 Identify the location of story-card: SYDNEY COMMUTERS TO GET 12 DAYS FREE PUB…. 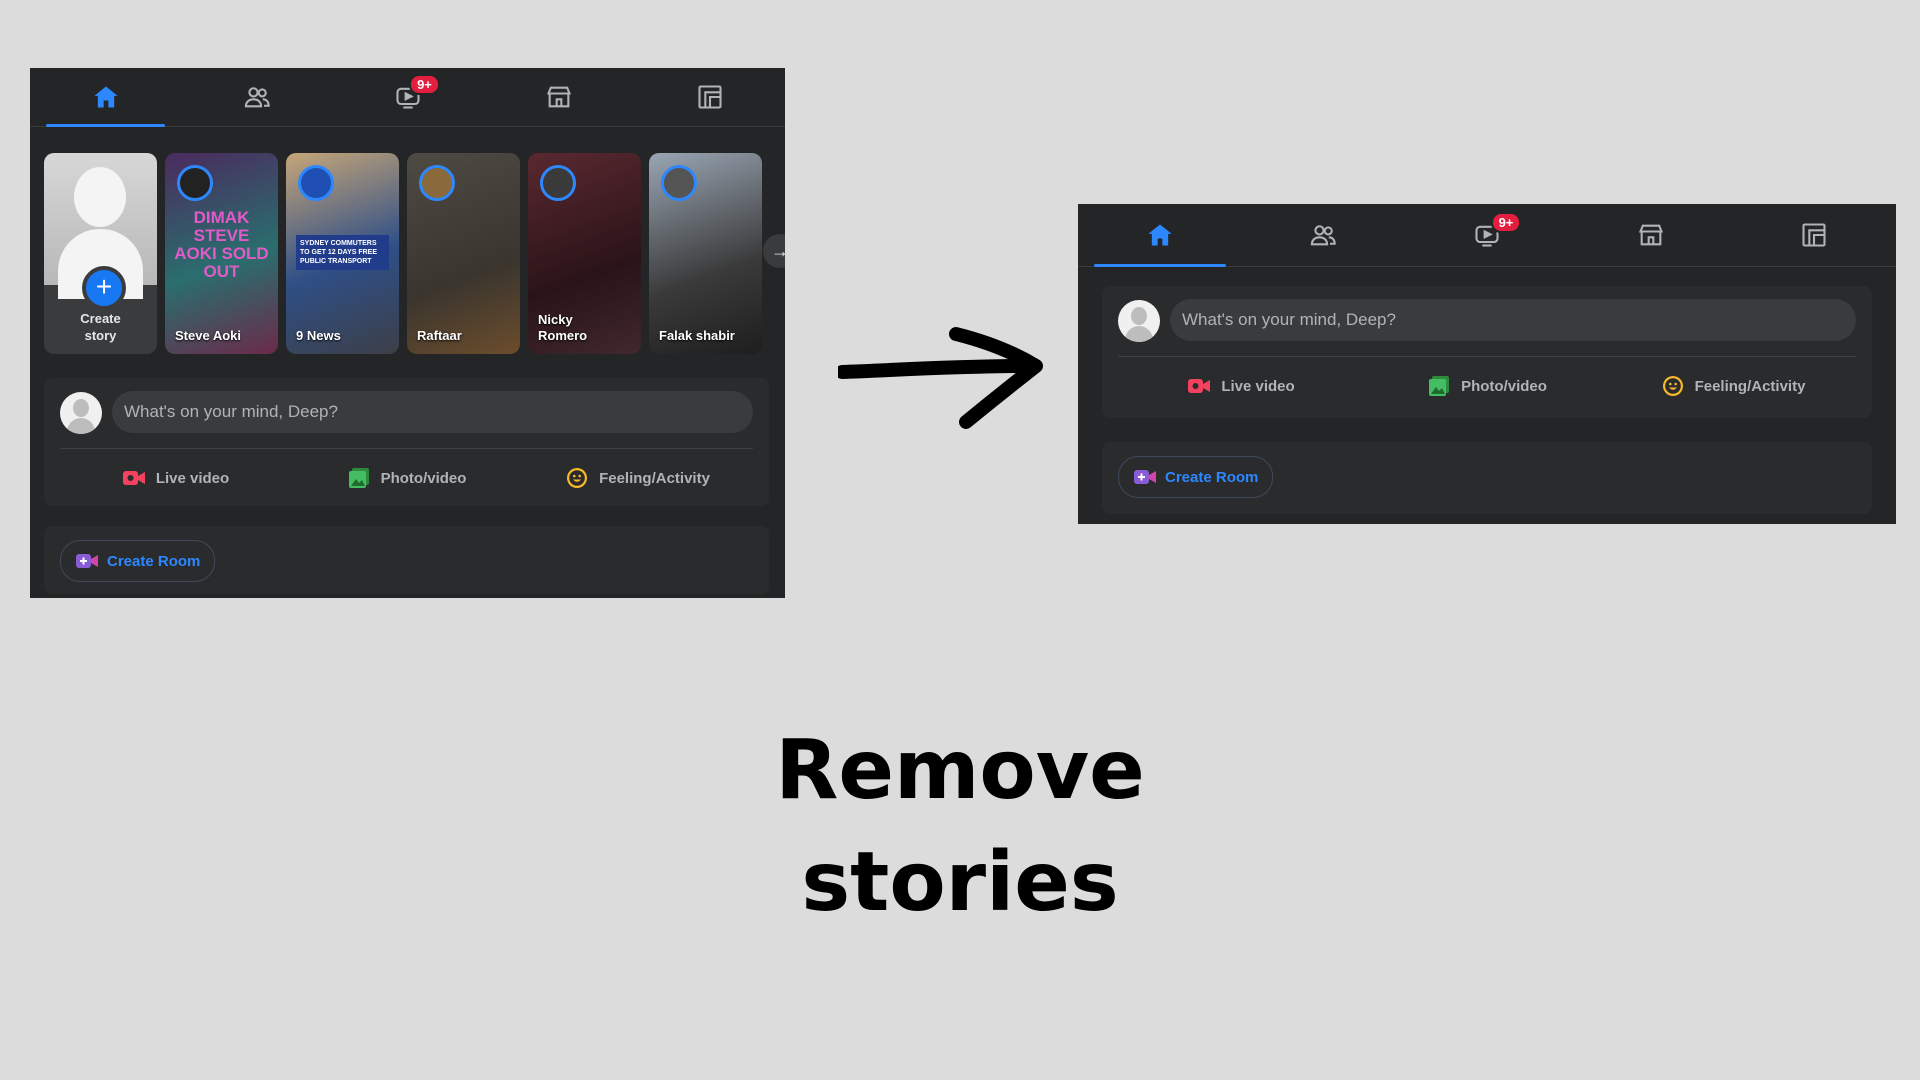
(342, 253).